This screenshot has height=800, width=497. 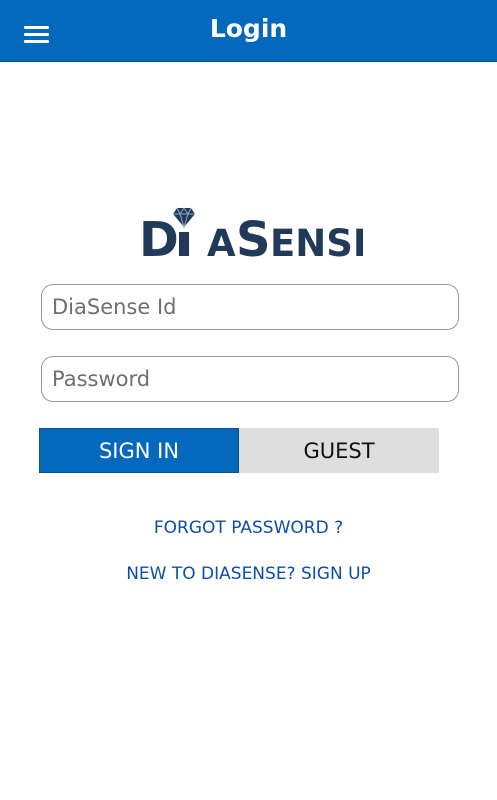 I want to click on logo-graphic: D A S ENSE, so click(x=258, y=237).